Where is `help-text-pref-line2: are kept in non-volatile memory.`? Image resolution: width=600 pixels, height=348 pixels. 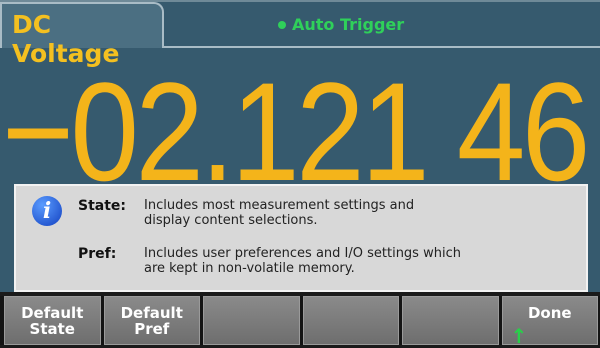 help-text-pref-line2: are kept in non-volatile memory. is located at coordinates (249, 268).